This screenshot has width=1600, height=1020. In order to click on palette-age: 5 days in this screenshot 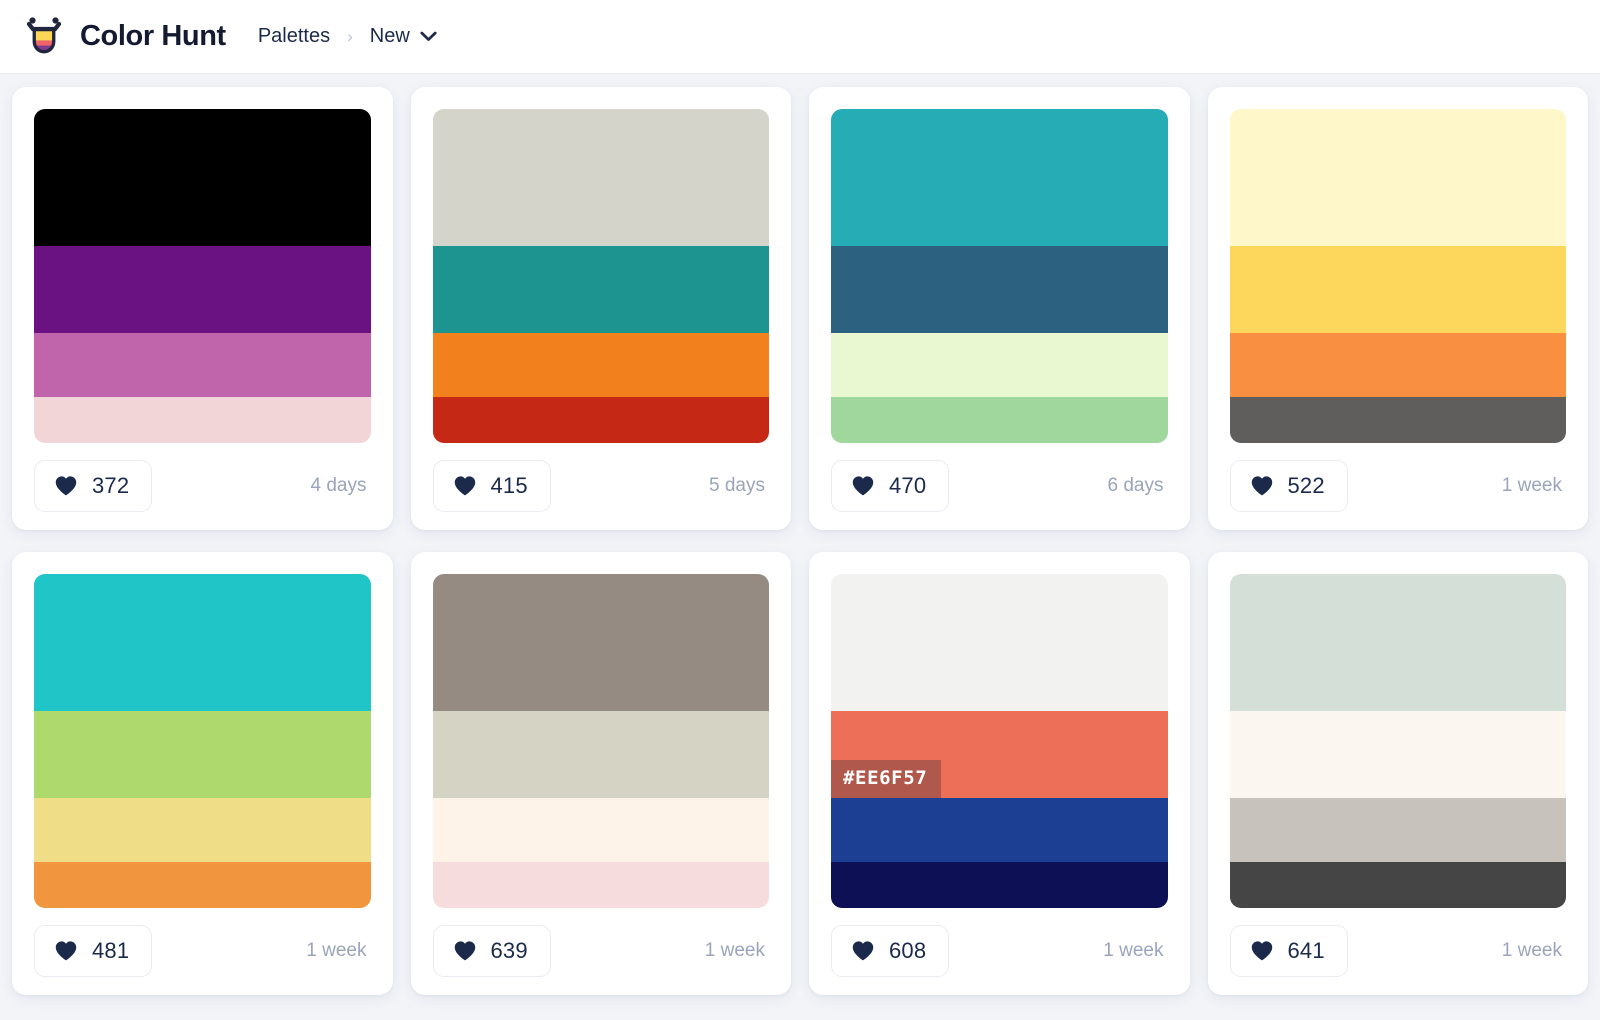, I will do `click(737, 485)`.